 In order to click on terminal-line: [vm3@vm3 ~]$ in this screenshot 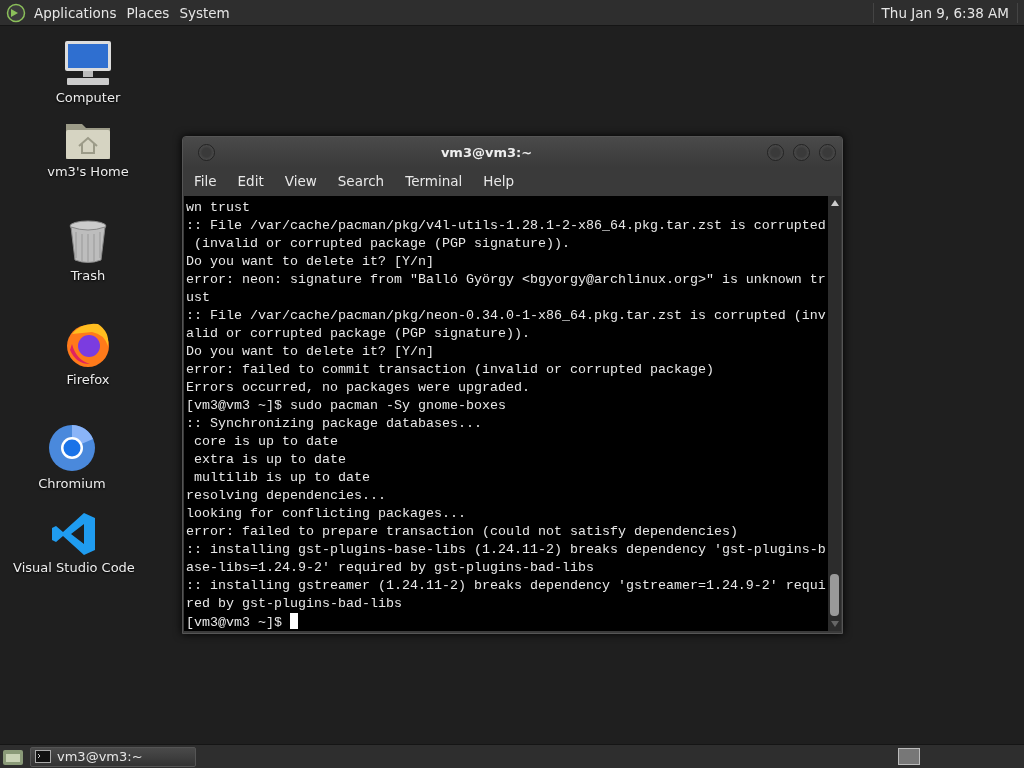, I will do `click(234, 622)`.